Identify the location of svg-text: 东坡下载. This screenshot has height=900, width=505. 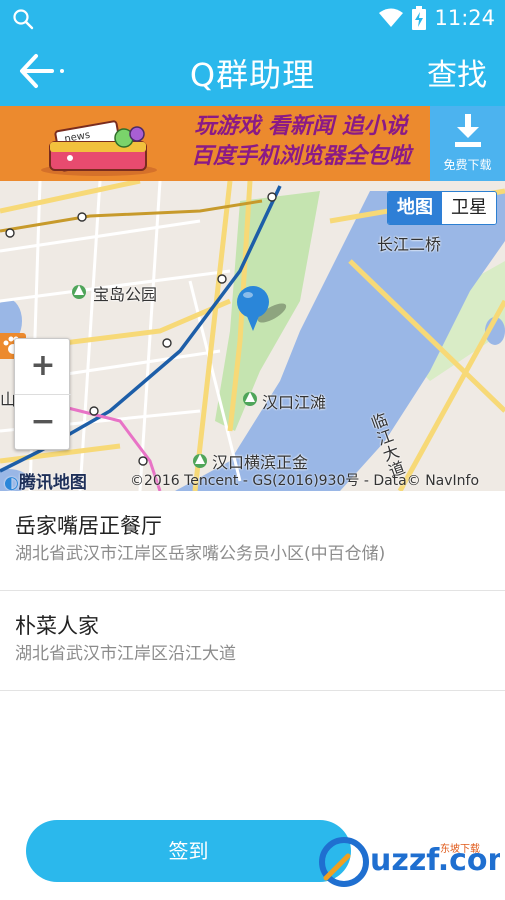
(460, 848).